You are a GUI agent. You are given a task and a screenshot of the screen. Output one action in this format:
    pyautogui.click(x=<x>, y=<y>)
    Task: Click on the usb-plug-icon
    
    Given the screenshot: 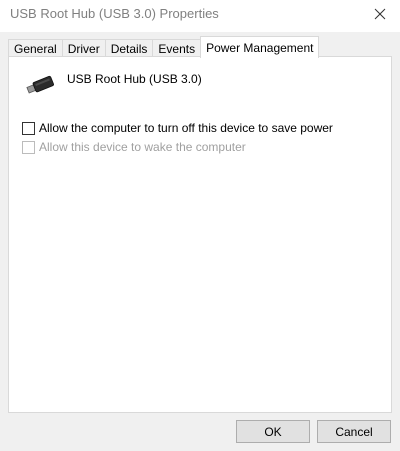 What is the action you would take?
    pyautogui.click(x=40, y=84)
    